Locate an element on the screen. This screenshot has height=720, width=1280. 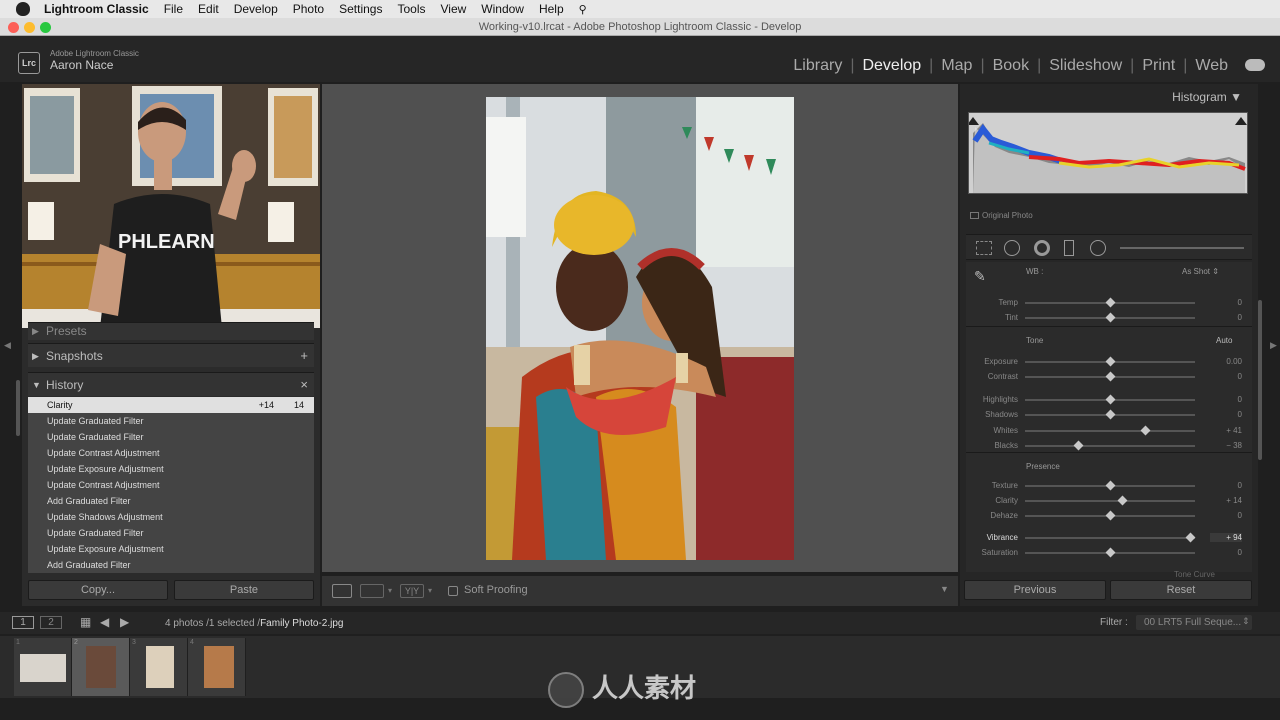
menu-settings: Settings is located at coordinates (360, 9).